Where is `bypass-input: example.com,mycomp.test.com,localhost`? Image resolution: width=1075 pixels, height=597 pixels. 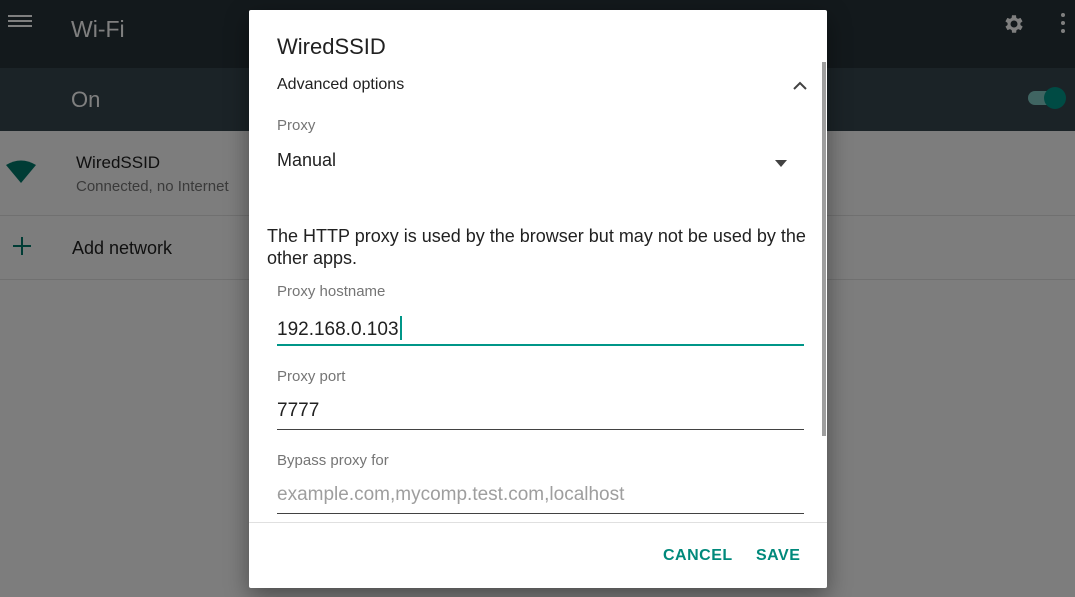 bypass-input: example.com,mycomp.test.com,localhost is located at coordinates (540, 497).